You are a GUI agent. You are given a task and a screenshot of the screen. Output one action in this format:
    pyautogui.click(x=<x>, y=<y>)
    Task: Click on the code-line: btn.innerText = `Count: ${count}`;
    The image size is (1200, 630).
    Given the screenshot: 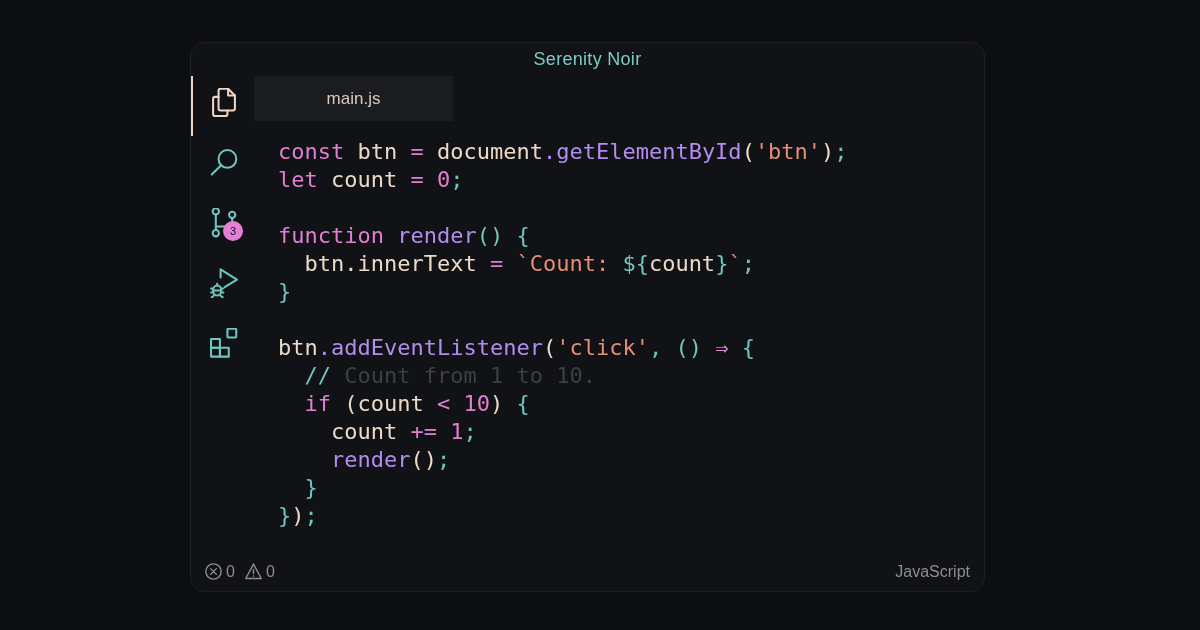 What is the action you would take?
    pyautogui.click(x=529, y=264)
    